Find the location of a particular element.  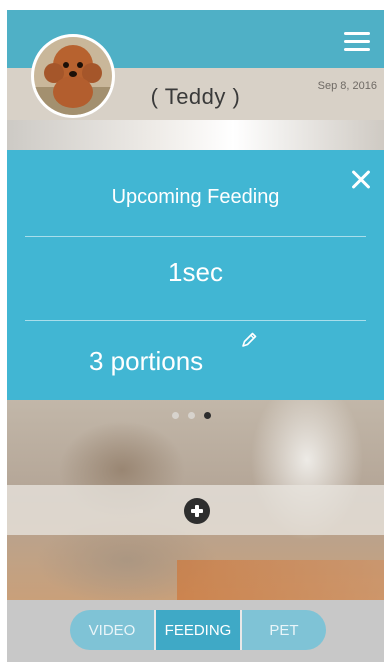

date-label: Sep 8, 2016 is located at coordinates (347, 86).